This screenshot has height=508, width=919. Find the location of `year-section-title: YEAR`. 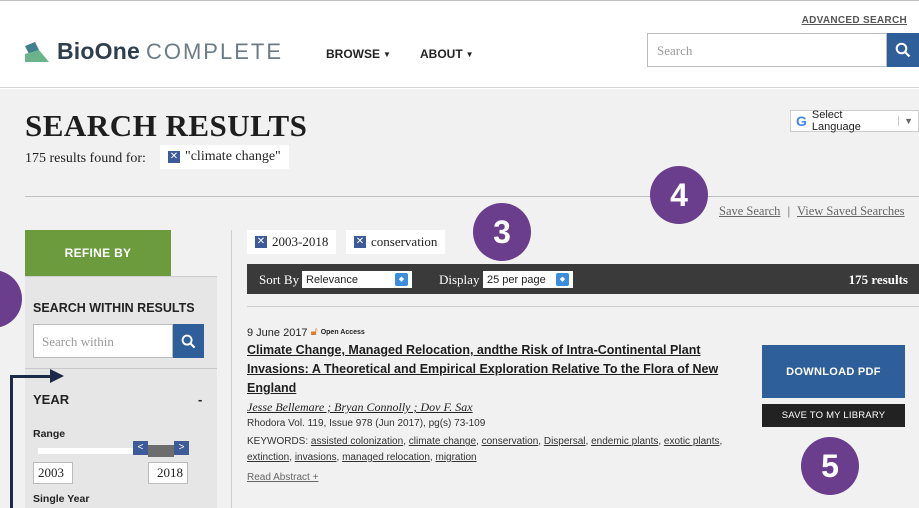

year-section-title: YEAR is located at coordinates (51, 399).